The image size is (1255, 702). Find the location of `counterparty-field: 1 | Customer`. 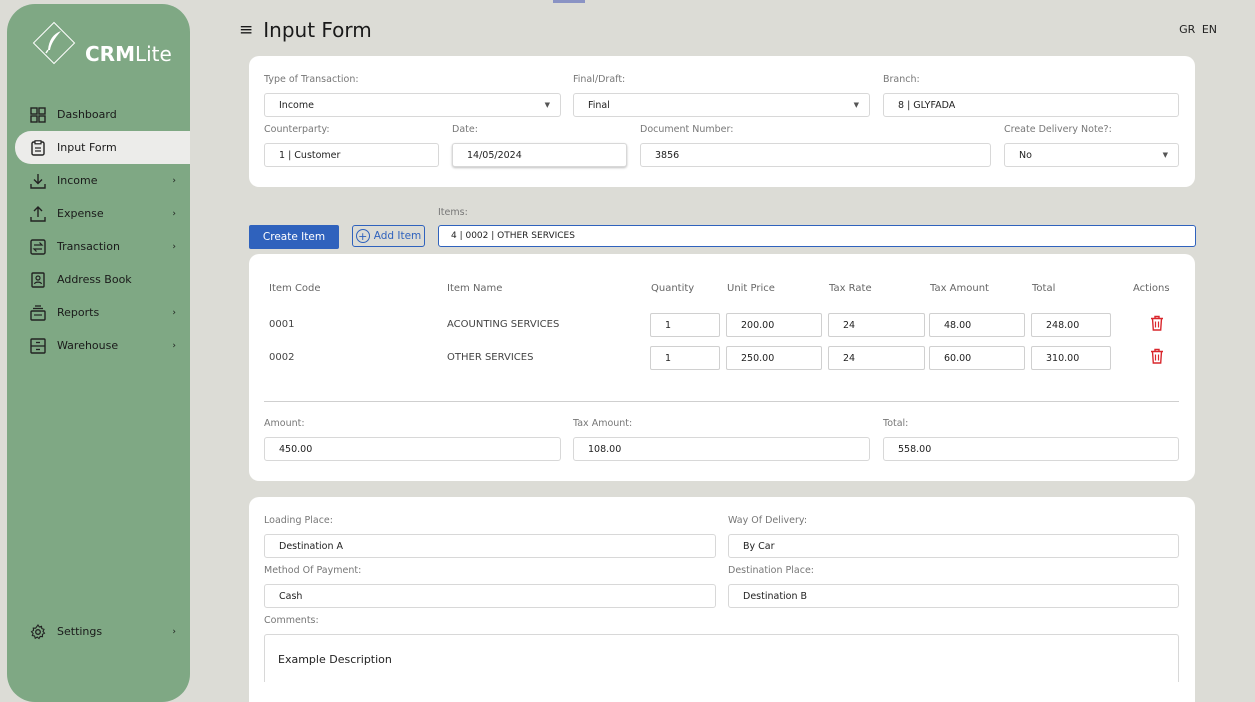

counterparty-field: 1 | Customer is located at coordinates (351, 155).